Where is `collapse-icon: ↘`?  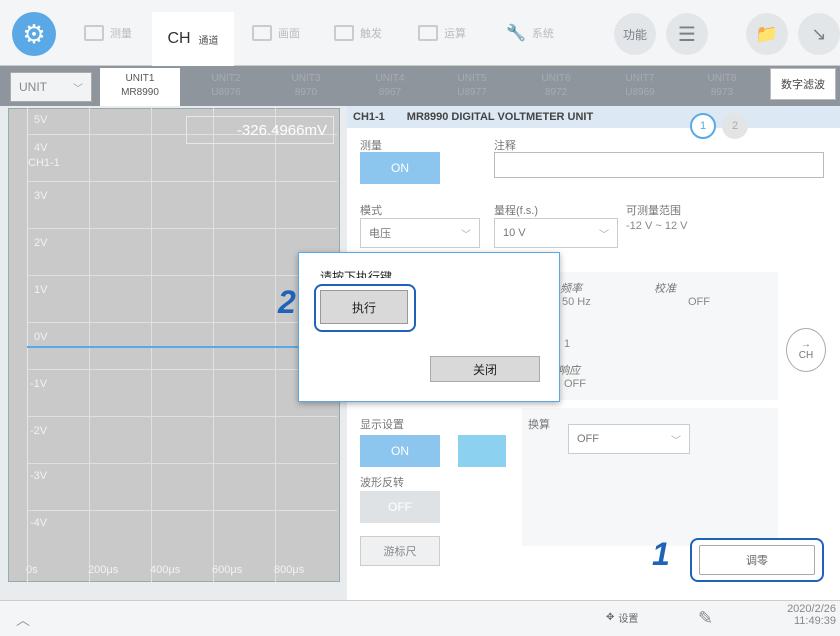 collapse-icon: ↘ is located at coordinates (819, 34).